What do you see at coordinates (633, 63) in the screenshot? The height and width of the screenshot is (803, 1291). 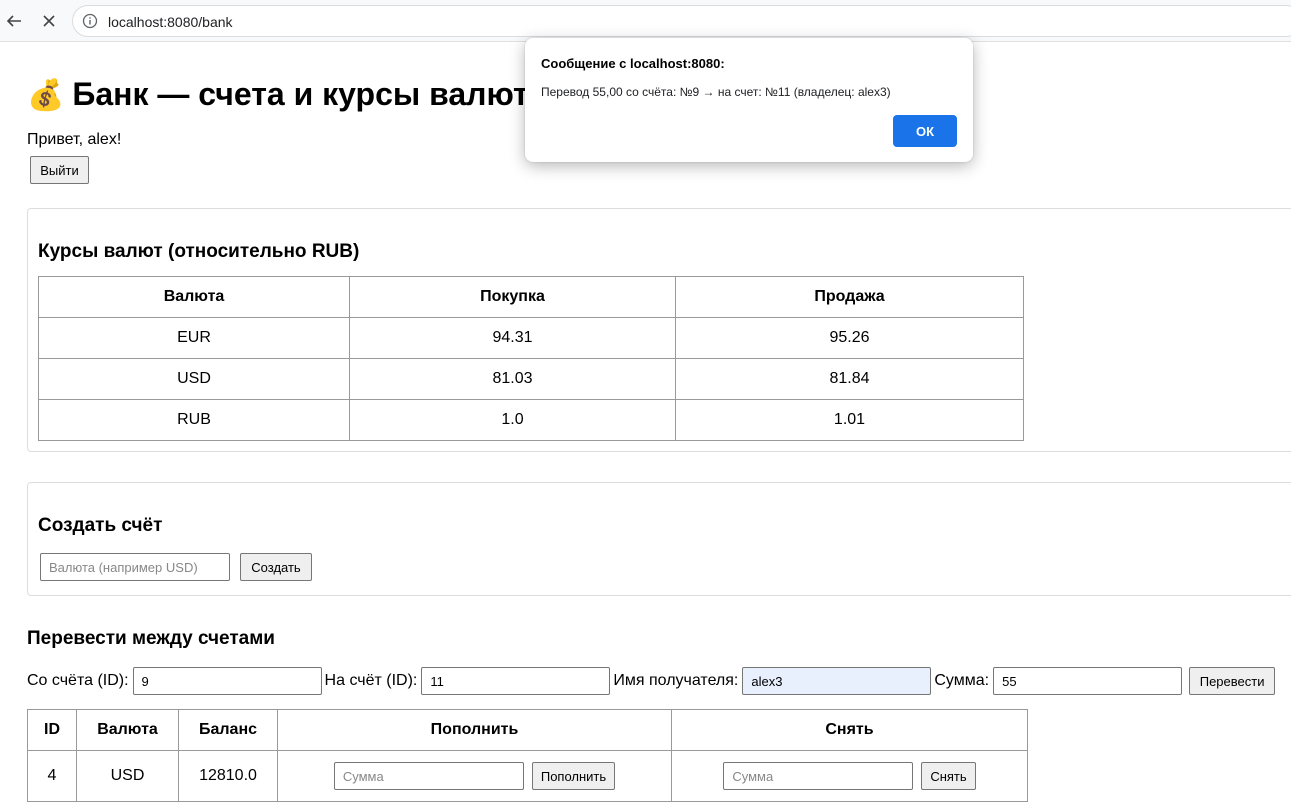 I see `dialog-title: Сообщение с localhost:8080:` at bounding box center [633, 63].